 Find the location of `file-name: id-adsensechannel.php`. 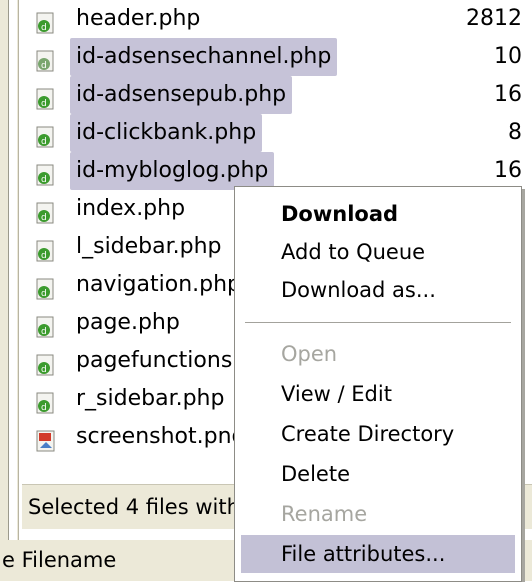

file-name: id-adsensechannel.php is located at coordinates (204, 57).